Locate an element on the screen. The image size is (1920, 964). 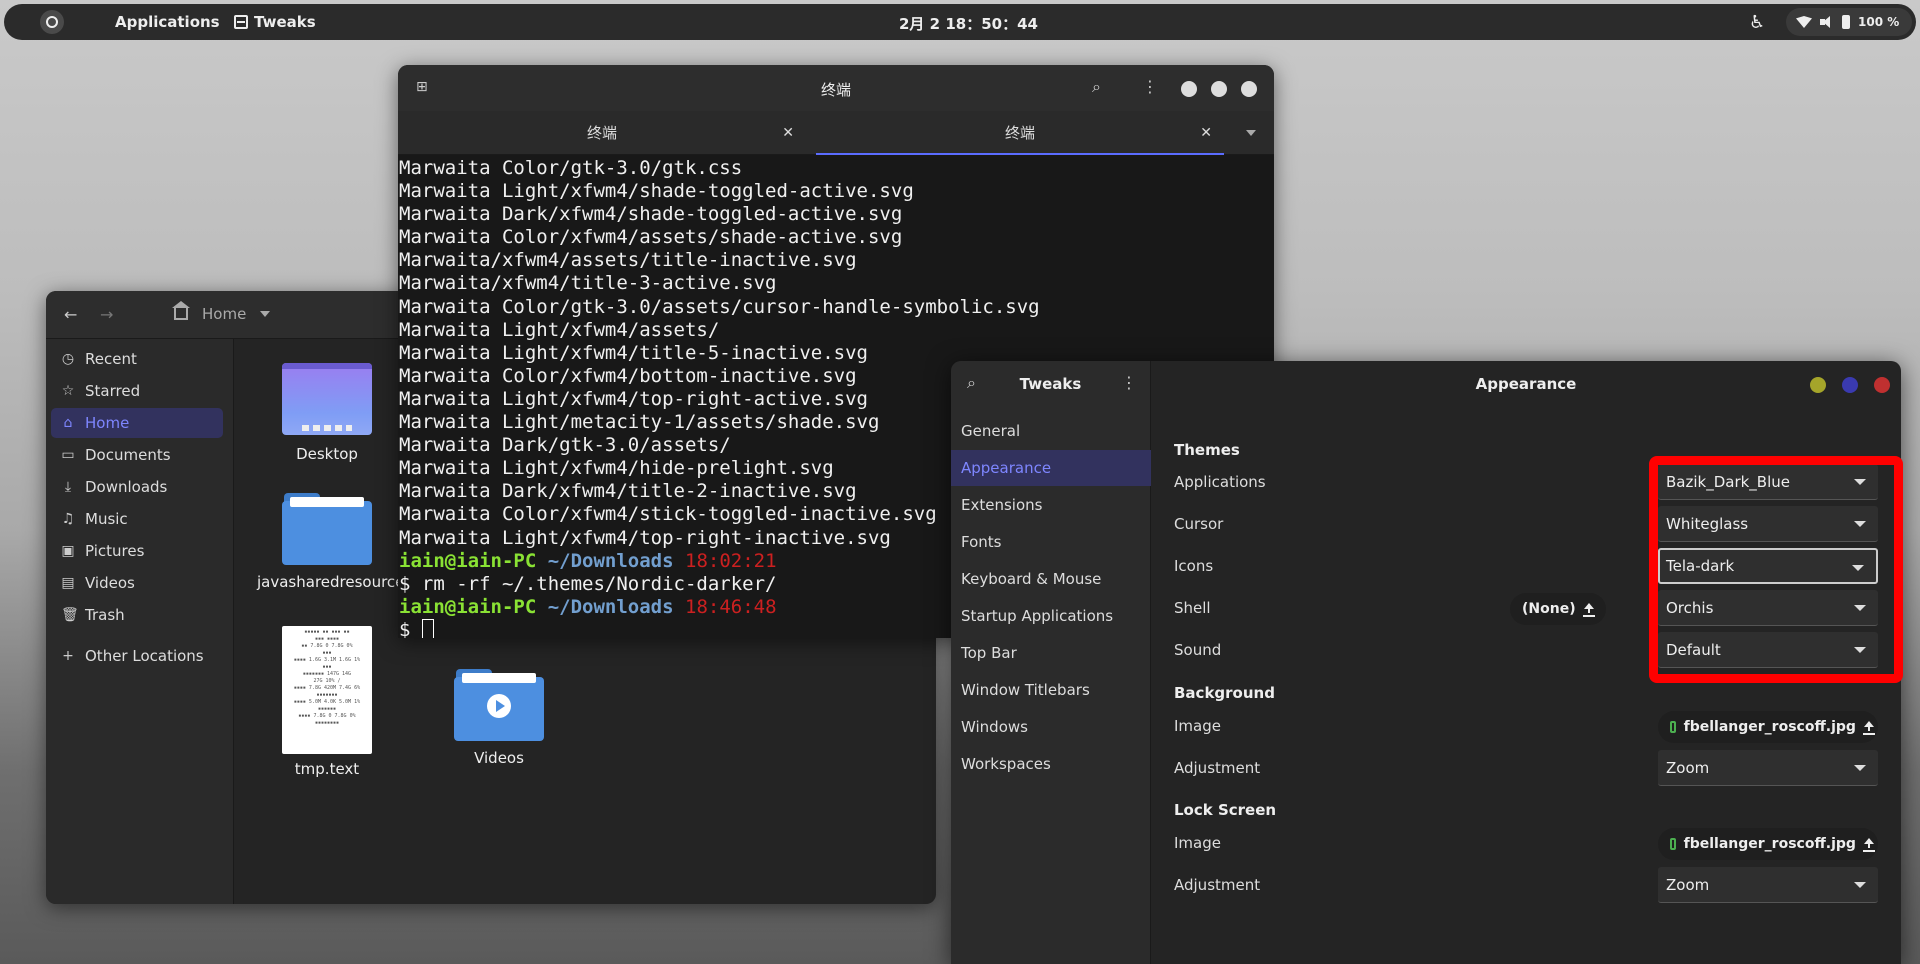
desktop-folder-icon is located at coordinates (327, 399).